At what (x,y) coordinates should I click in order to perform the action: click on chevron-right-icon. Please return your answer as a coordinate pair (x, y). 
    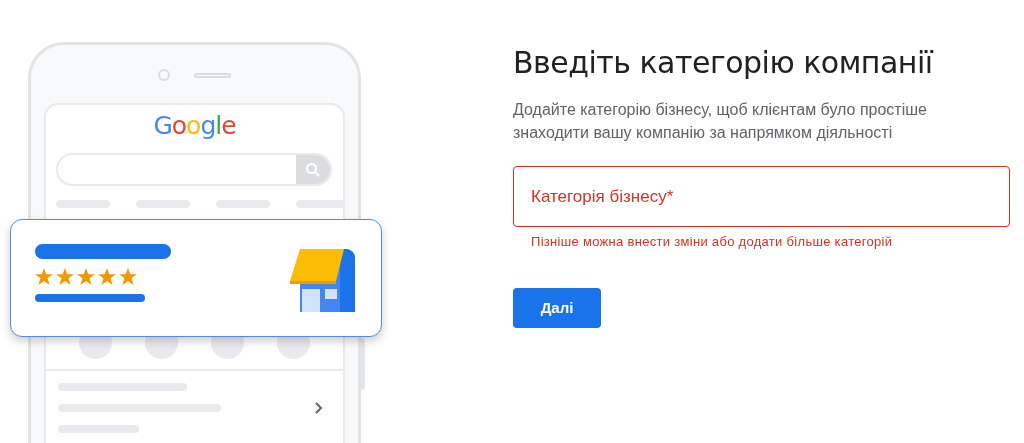
    Looking at the image, I should click on (319, 408).